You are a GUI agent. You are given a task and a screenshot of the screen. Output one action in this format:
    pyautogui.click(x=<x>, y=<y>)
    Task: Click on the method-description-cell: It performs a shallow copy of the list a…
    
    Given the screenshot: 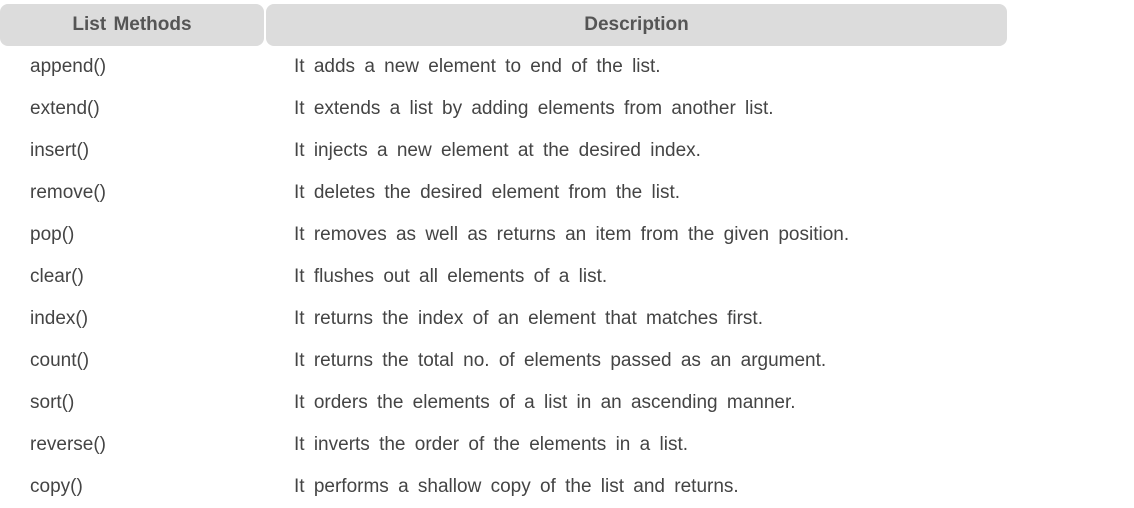 What is the action you would take?
    pyautogui.click(x=516, y=486)
    